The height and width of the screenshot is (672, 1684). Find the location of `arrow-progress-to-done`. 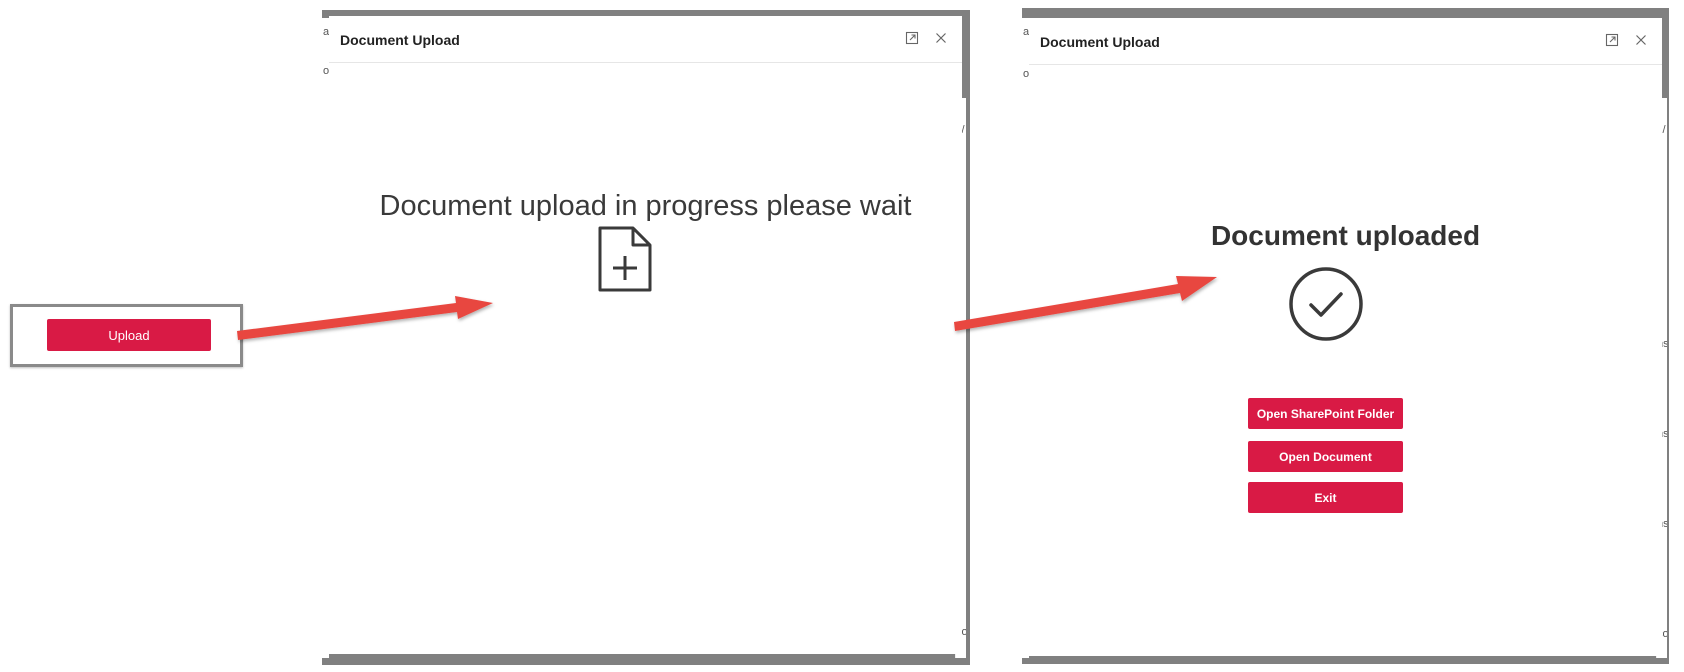

arrow-progress-to-done is located at coordinates (1085, 303).